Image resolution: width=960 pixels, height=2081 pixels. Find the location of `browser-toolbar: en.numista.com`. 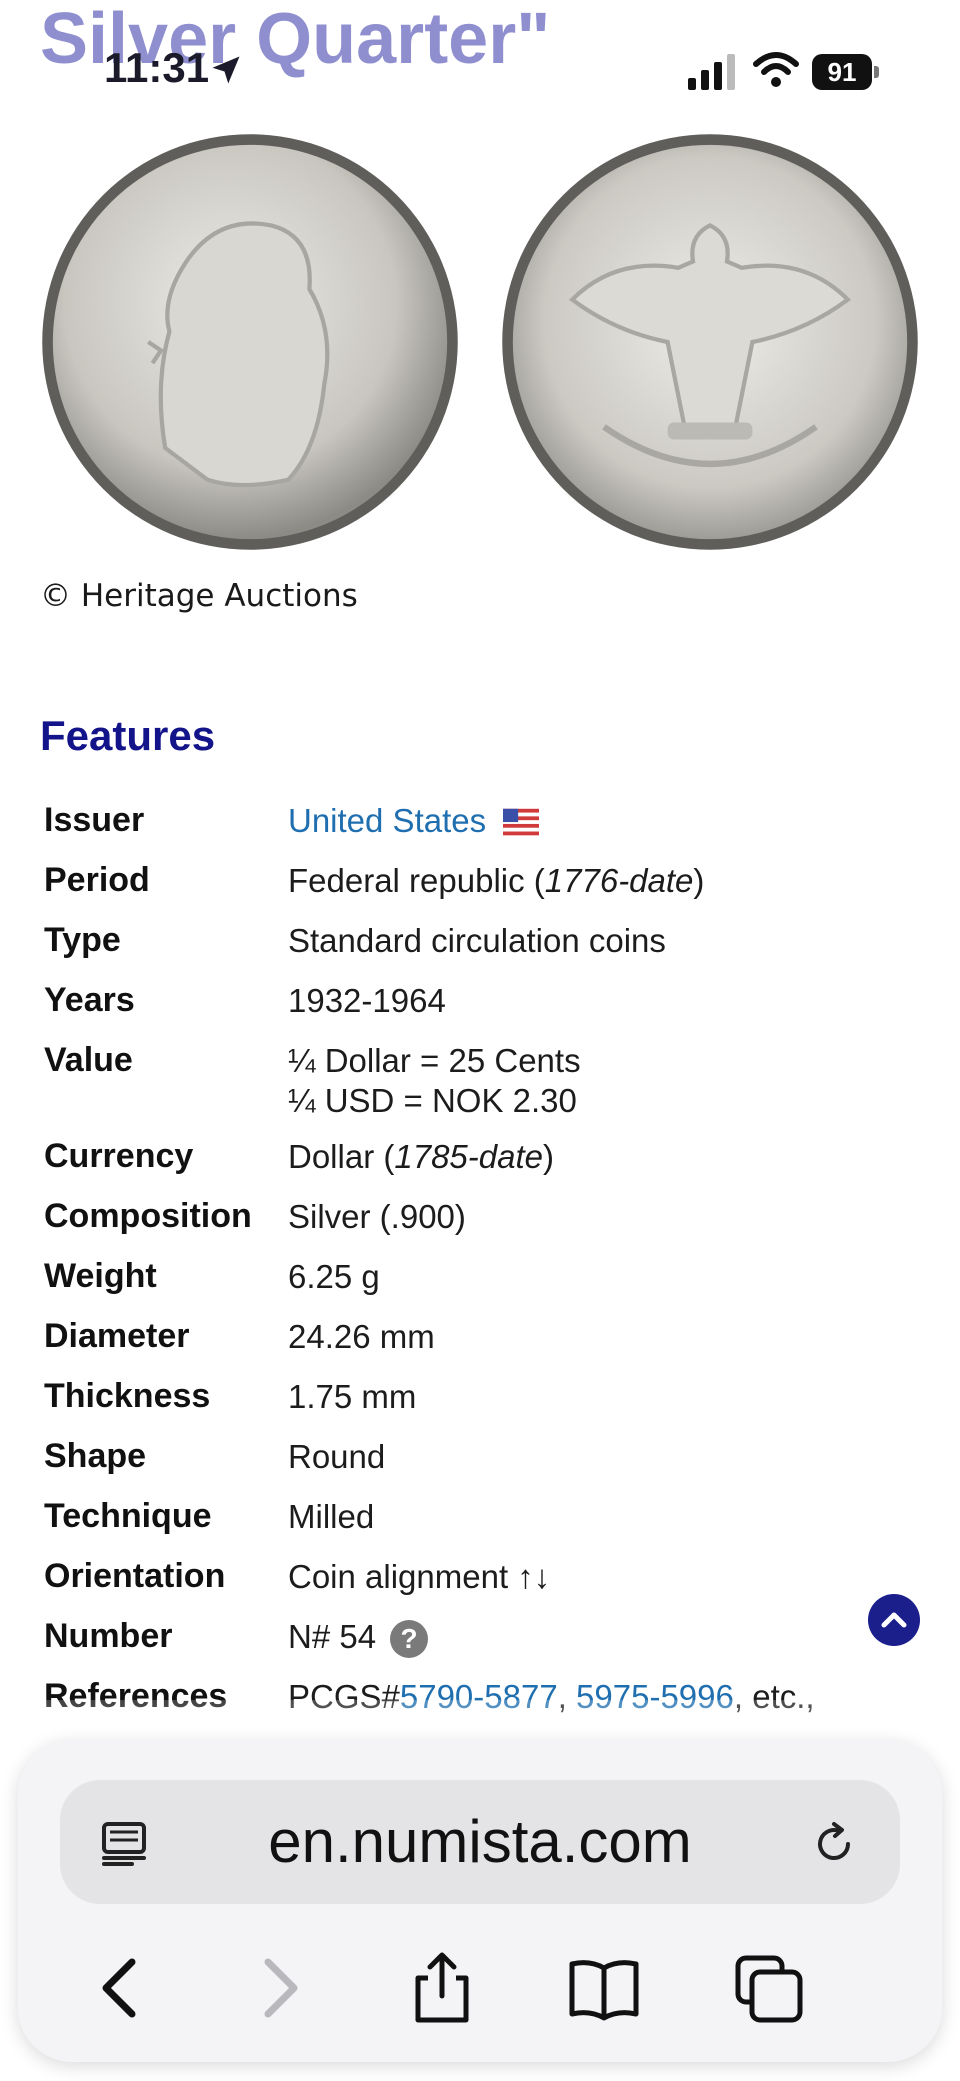

browser-toolbar: en.numista.com is located at coordinates (480, 1901).